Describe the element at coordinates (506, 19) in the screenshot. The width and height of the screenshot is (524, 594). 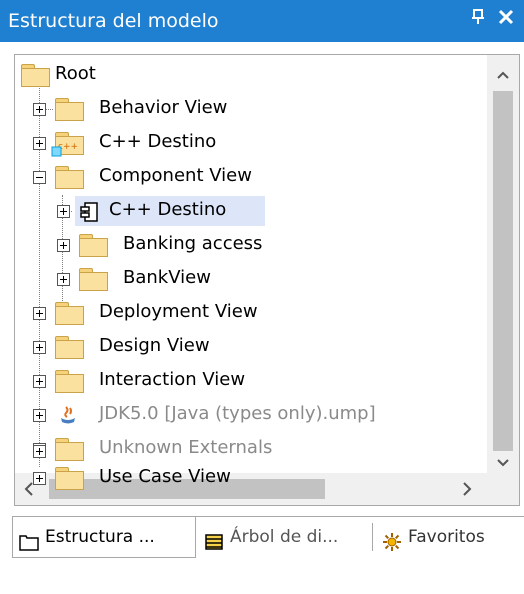
I see `close-icon` at that location.